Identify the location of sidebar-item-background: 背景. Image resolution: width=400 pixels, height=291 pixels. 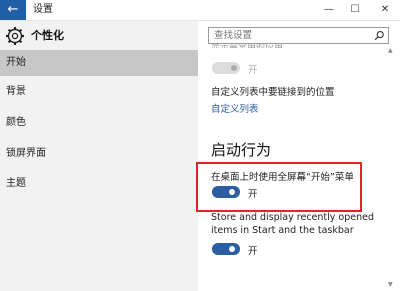
(99, 92).